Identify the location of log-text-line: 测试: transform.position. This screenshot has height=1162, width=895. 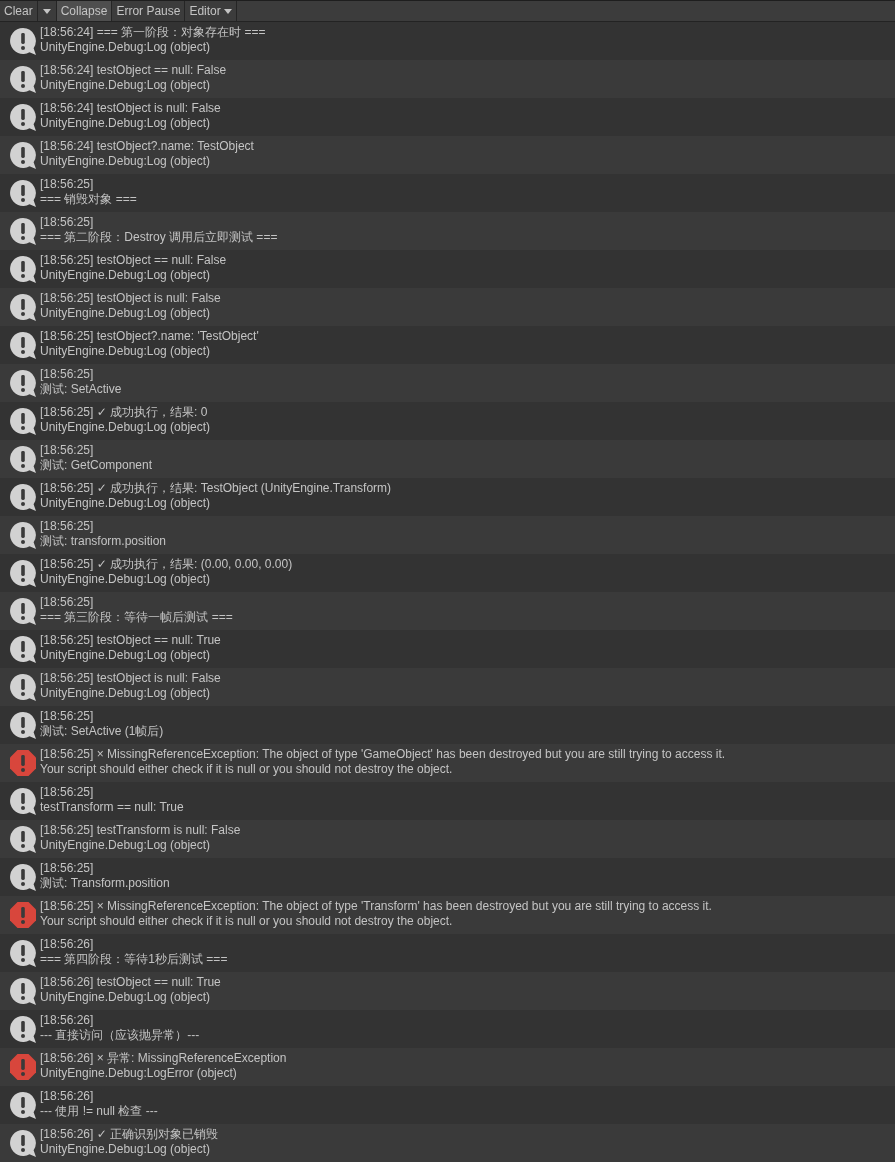
(103, 541).